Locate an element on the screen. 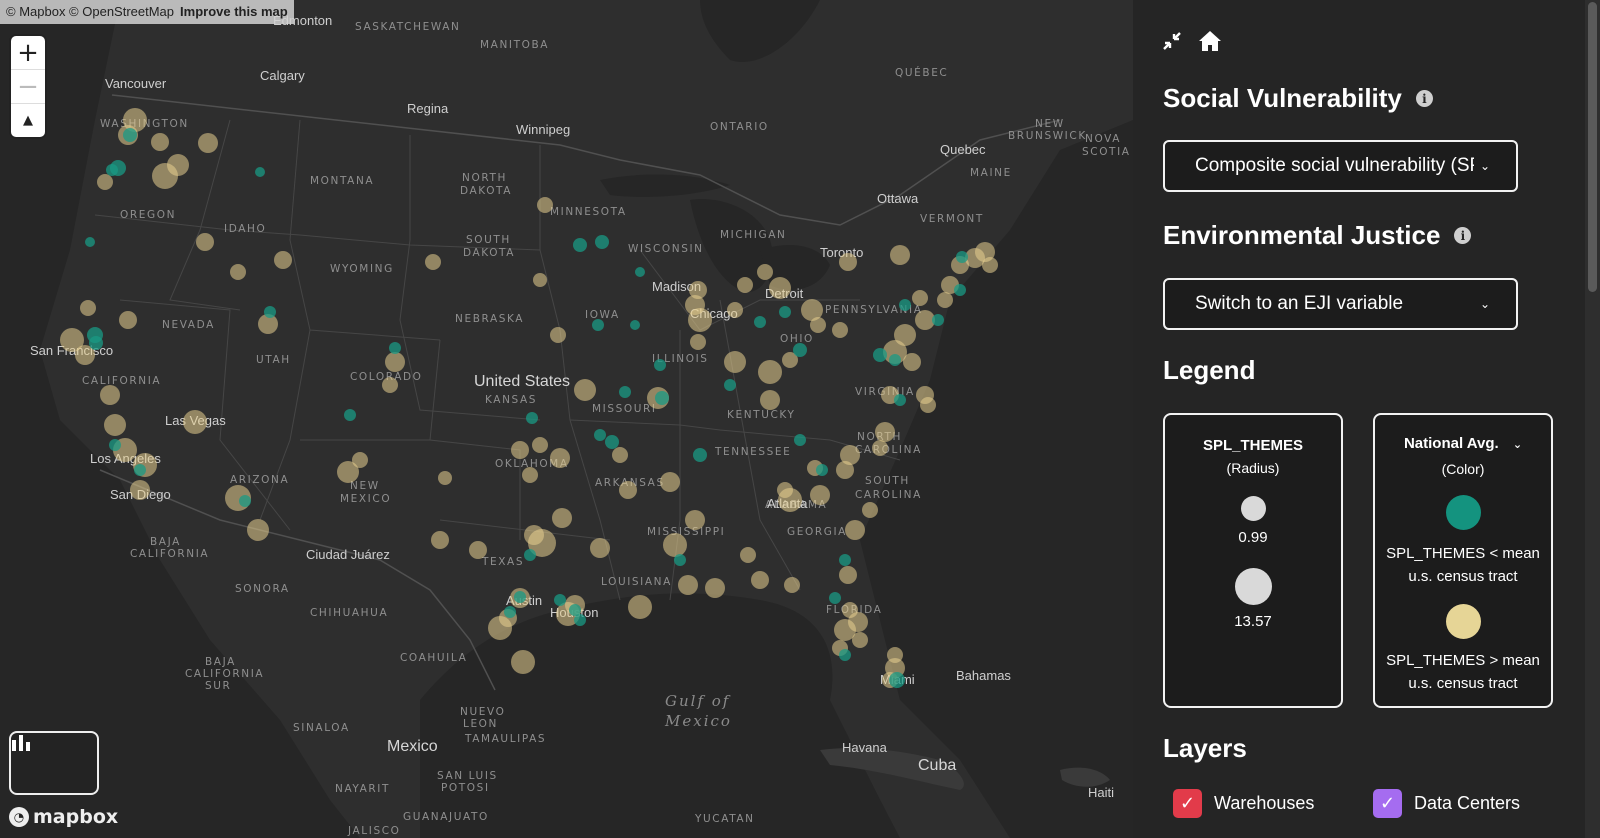 This screenshot has width=1600, height=838. zoom-in-button: + is located at coordinates (28, 53).